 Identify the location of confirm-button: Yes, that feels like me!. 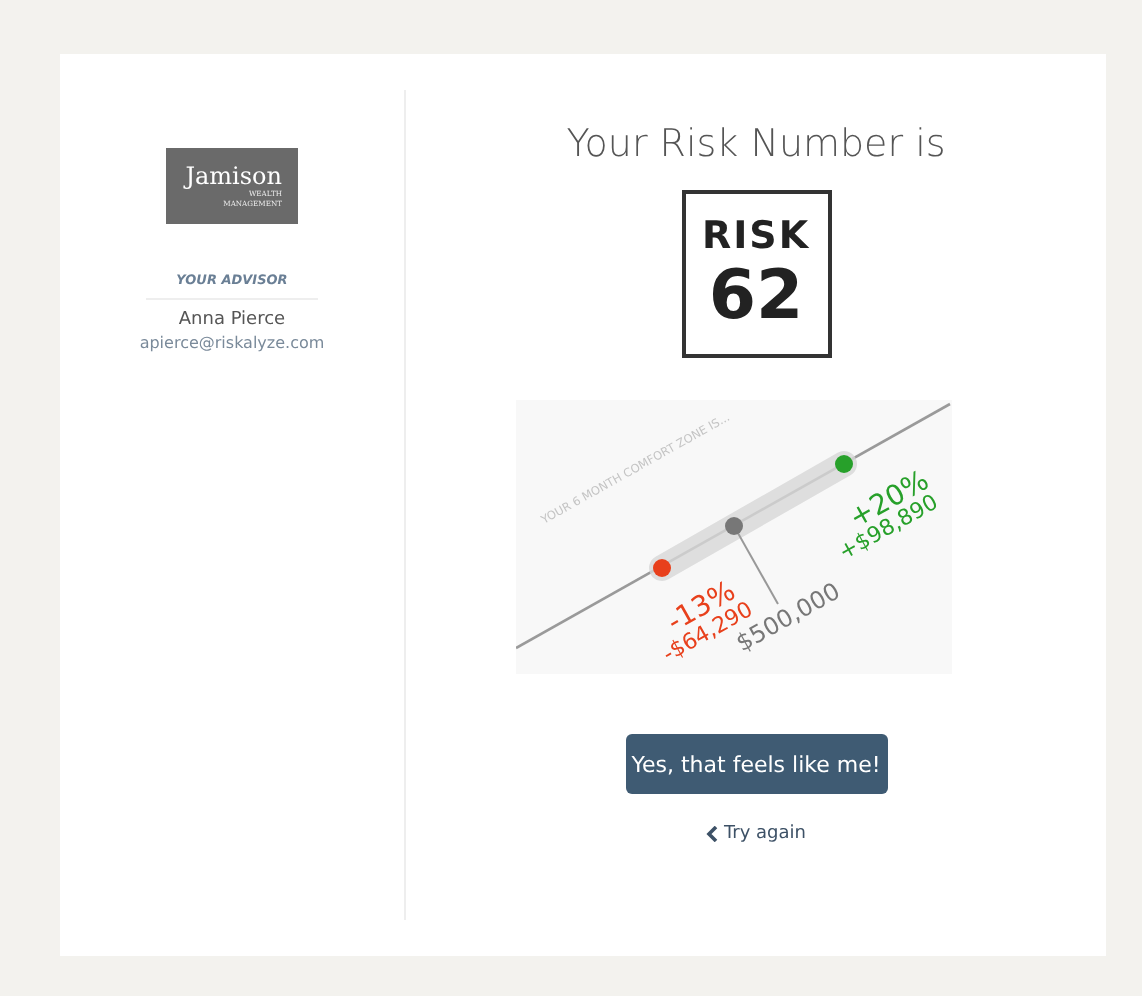
(756, 764).